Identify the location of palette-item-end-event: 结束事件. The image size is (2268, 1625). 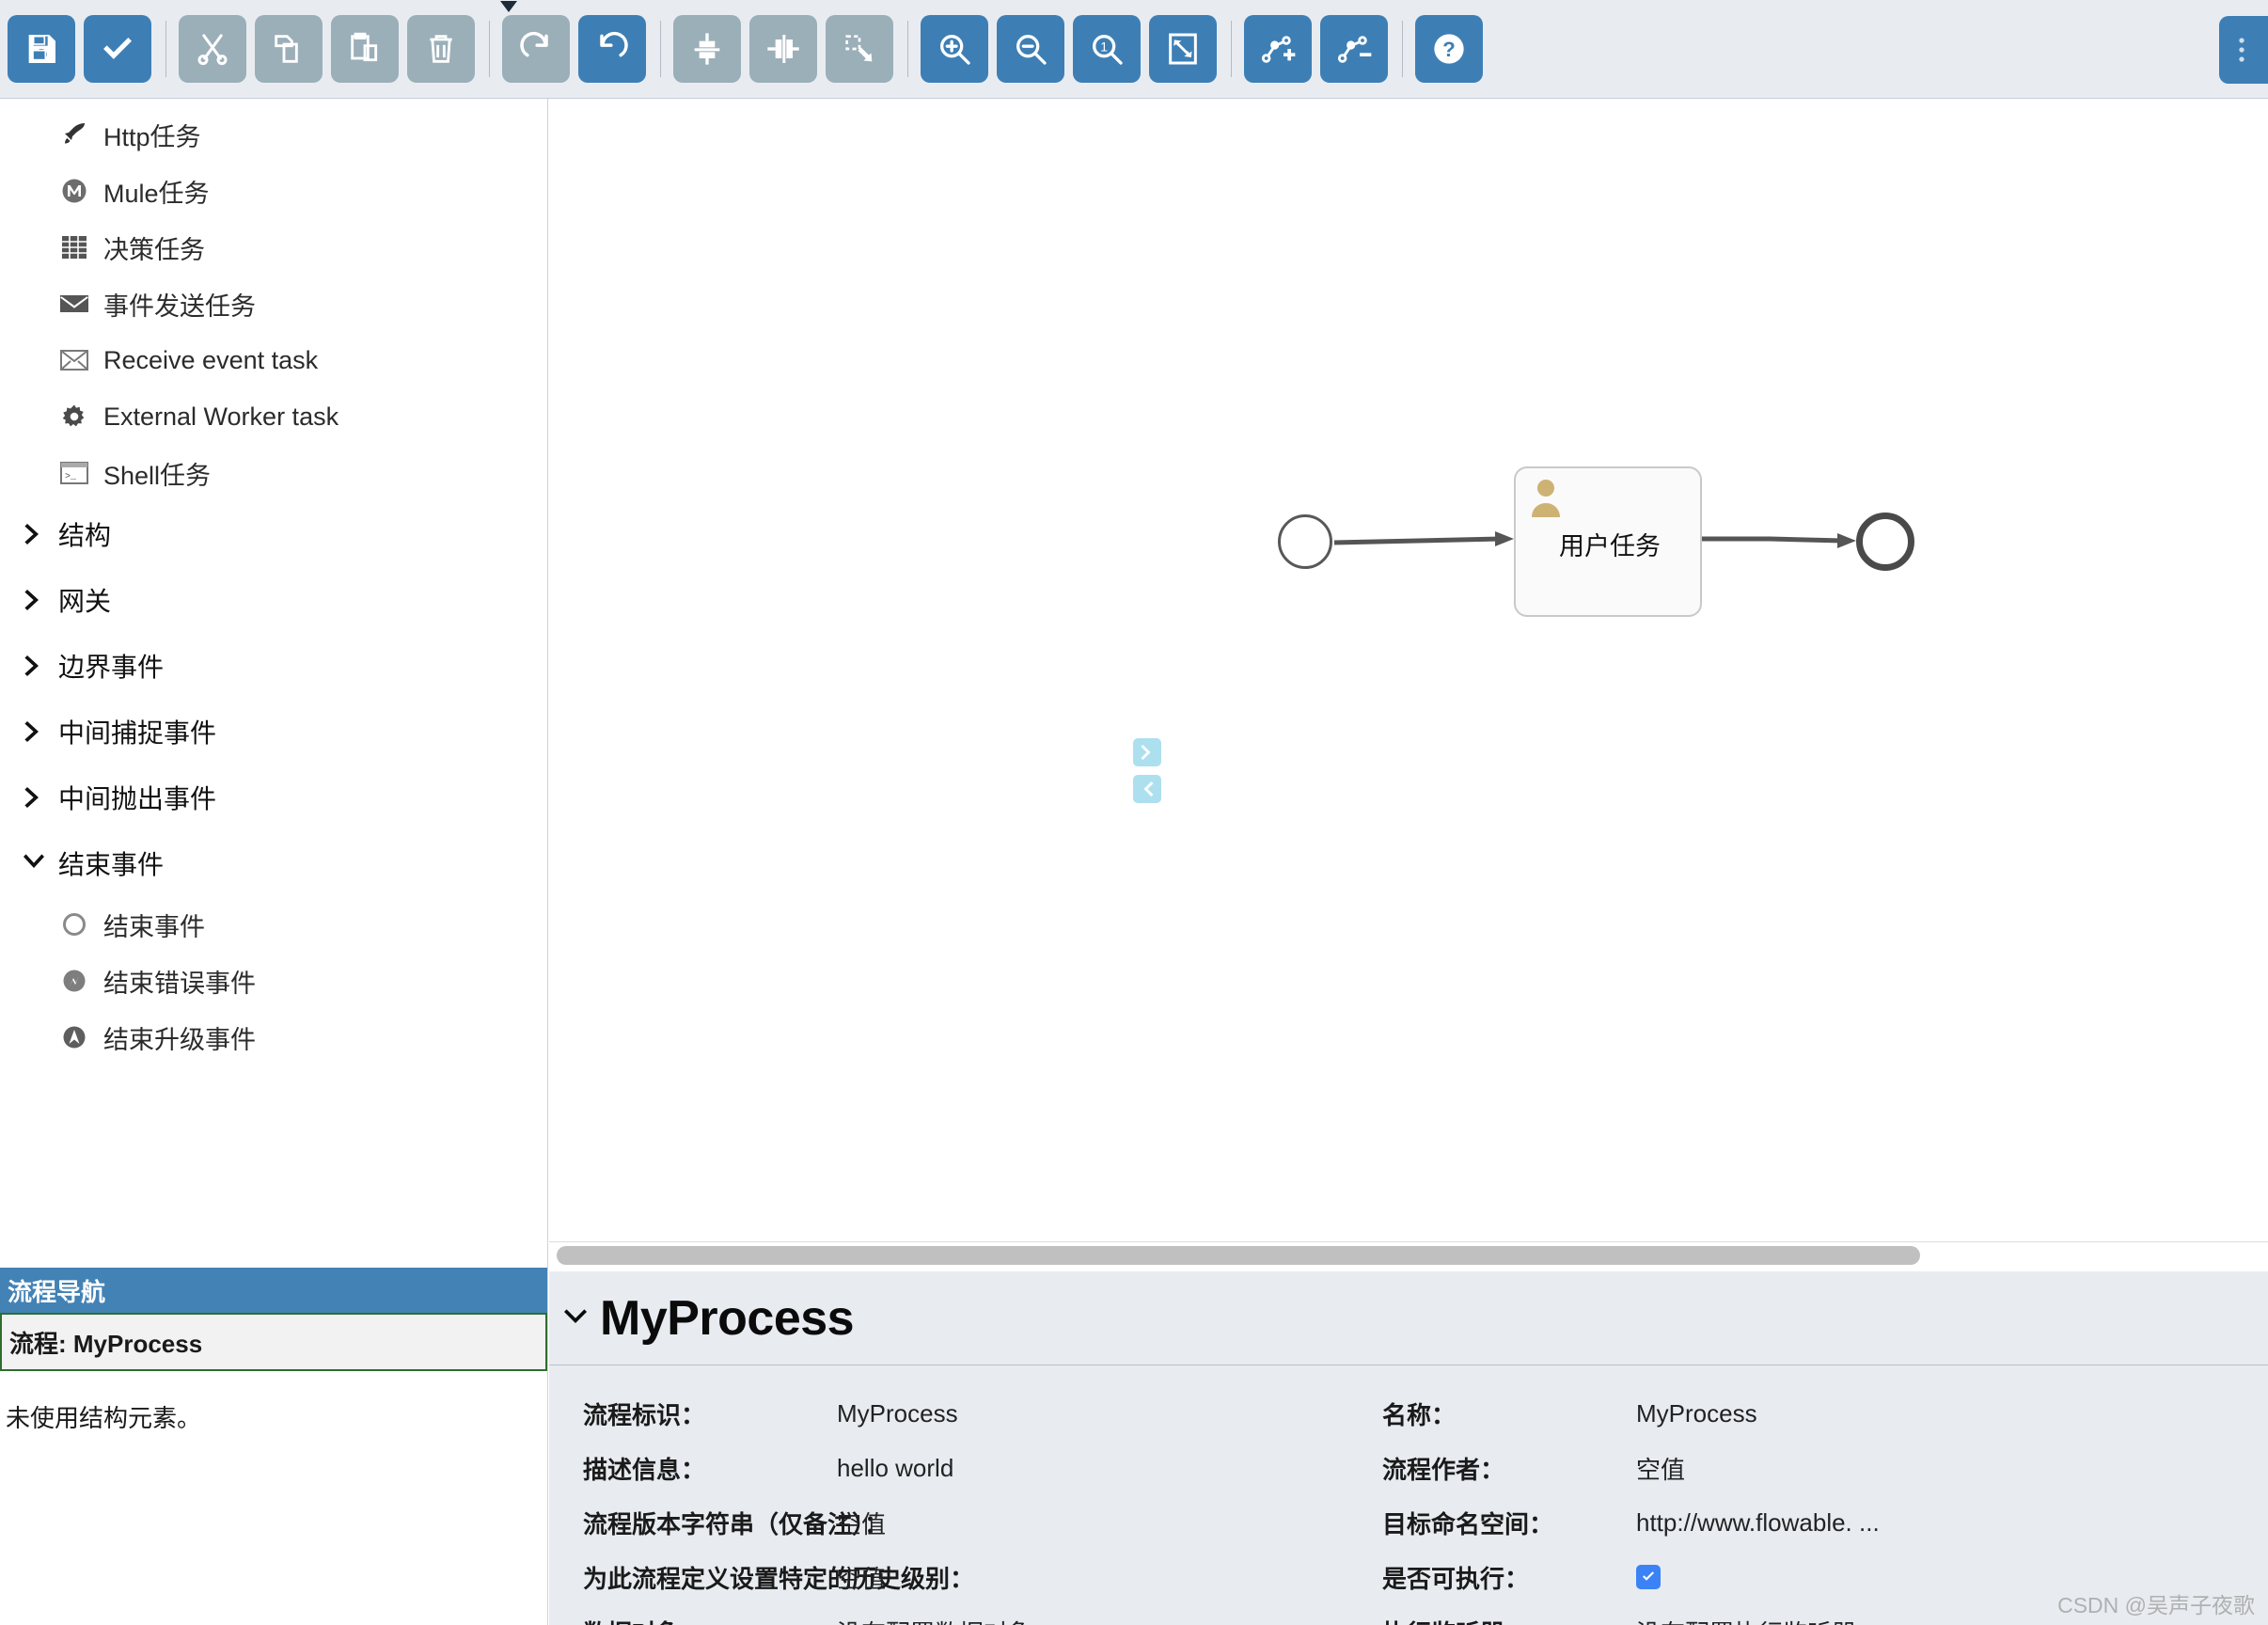
(263, 924).